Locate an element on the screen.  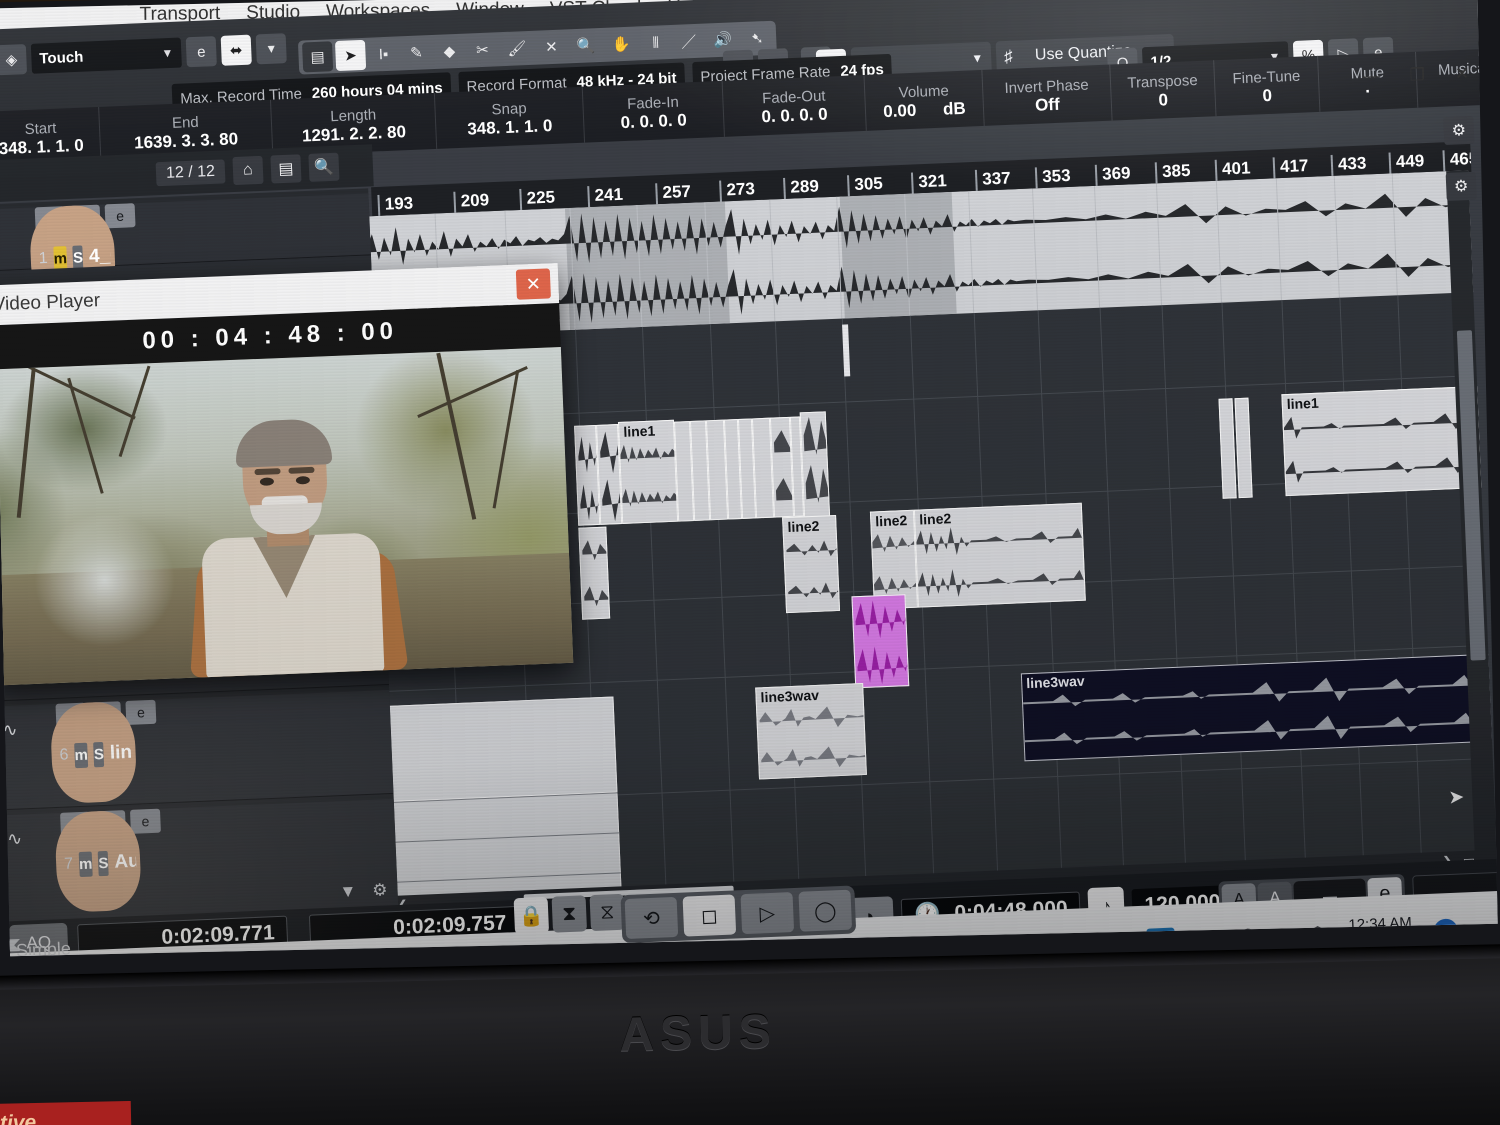
home-icon: ⌂ is located at coordinates (248, 170).